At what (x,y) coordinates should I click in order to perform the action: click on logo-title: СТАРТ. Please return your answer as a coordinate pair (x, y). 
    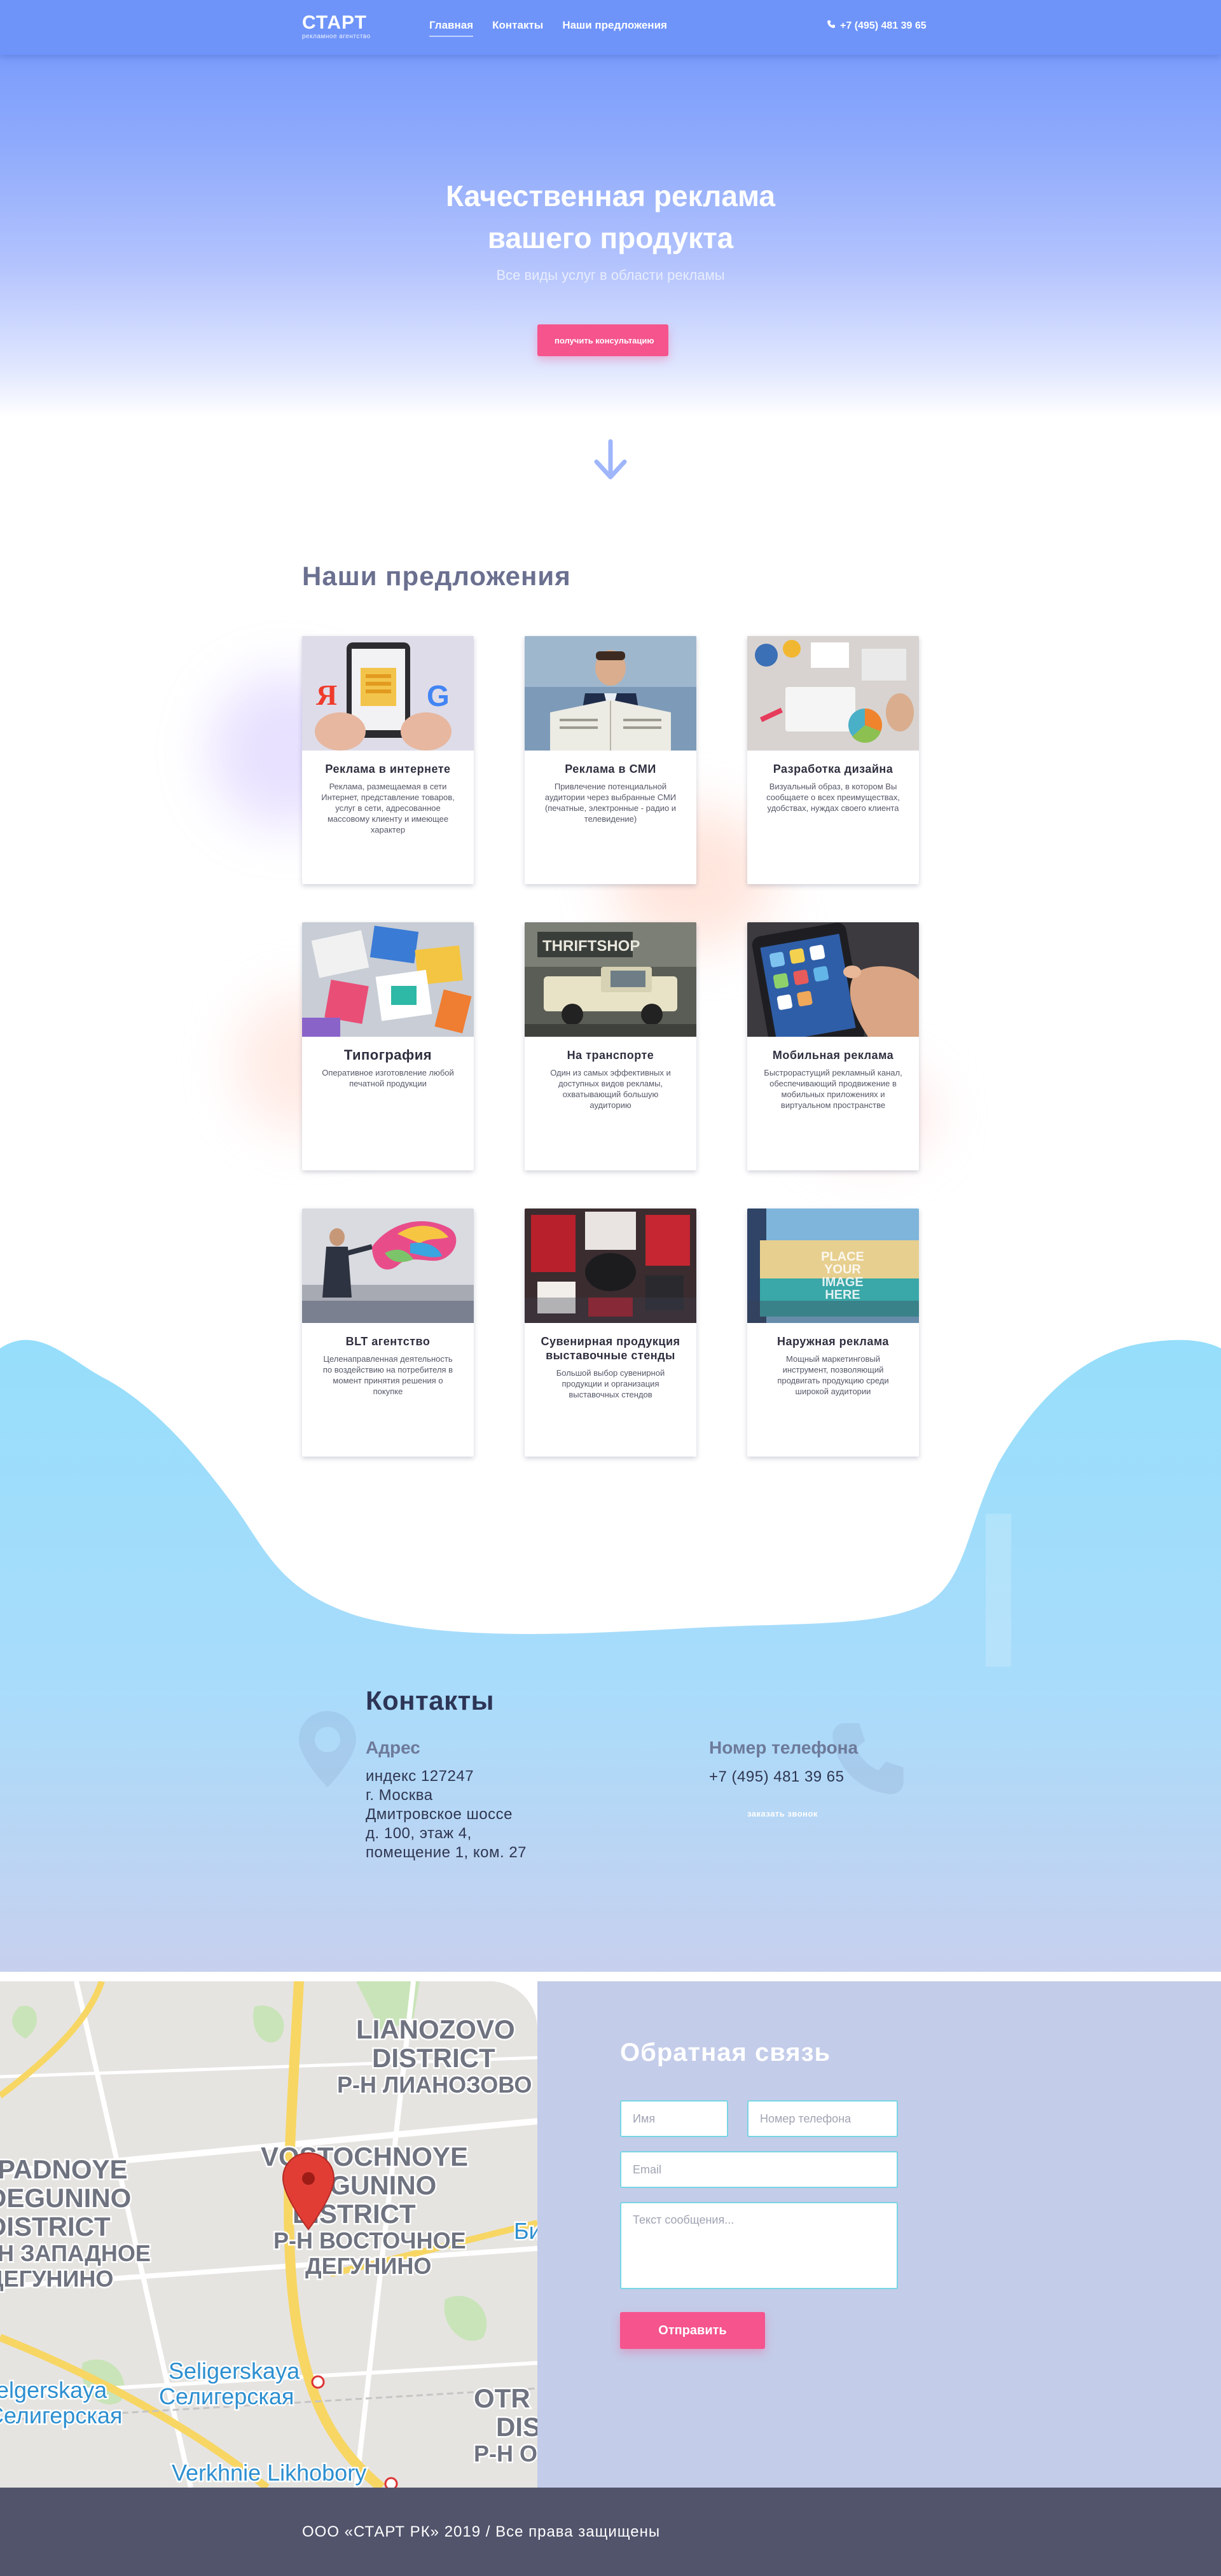
    Looking at the image, I should click on (335, 22).